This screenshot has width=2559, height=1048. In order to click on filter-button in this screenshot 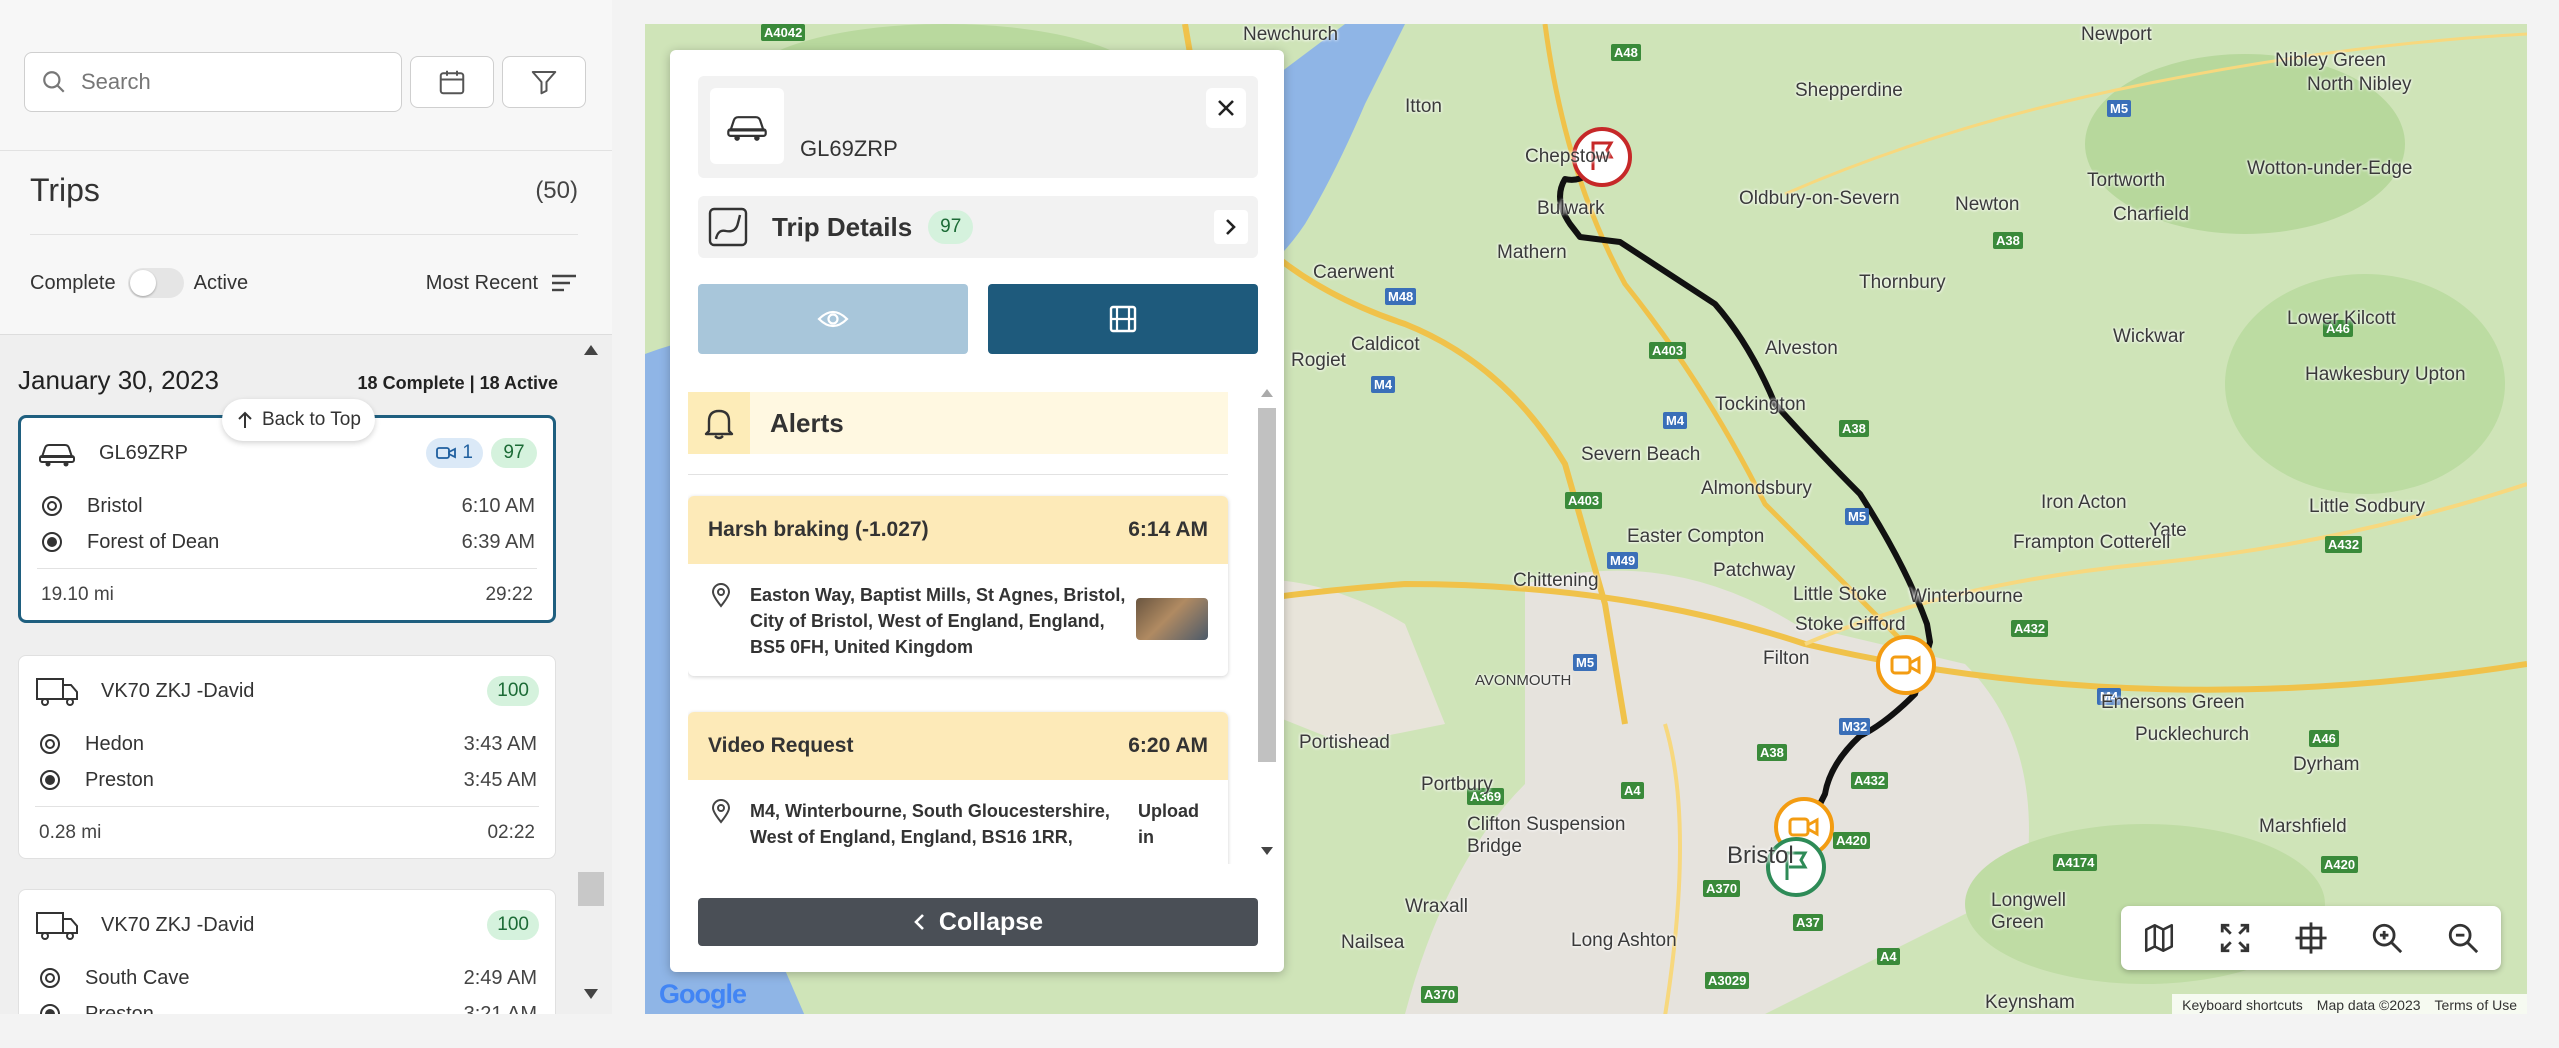, I will do `click(544, 82)`.